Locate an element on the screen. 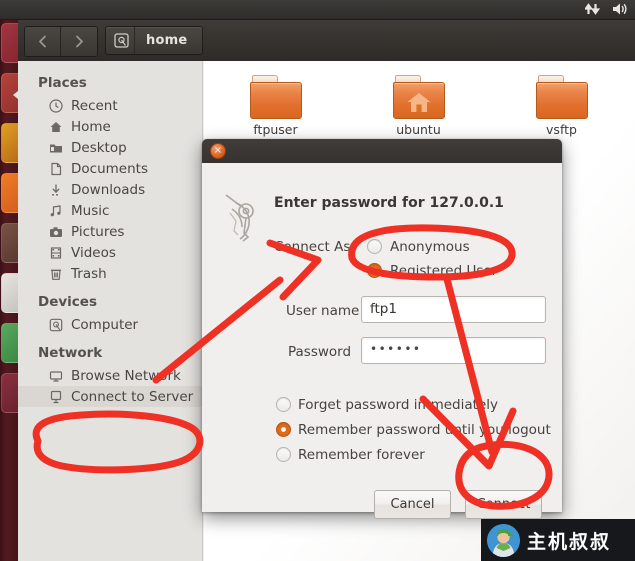 This screenshot has height=561, width=635. sidebar-section-network: Network is located at coordinates (70, 353).